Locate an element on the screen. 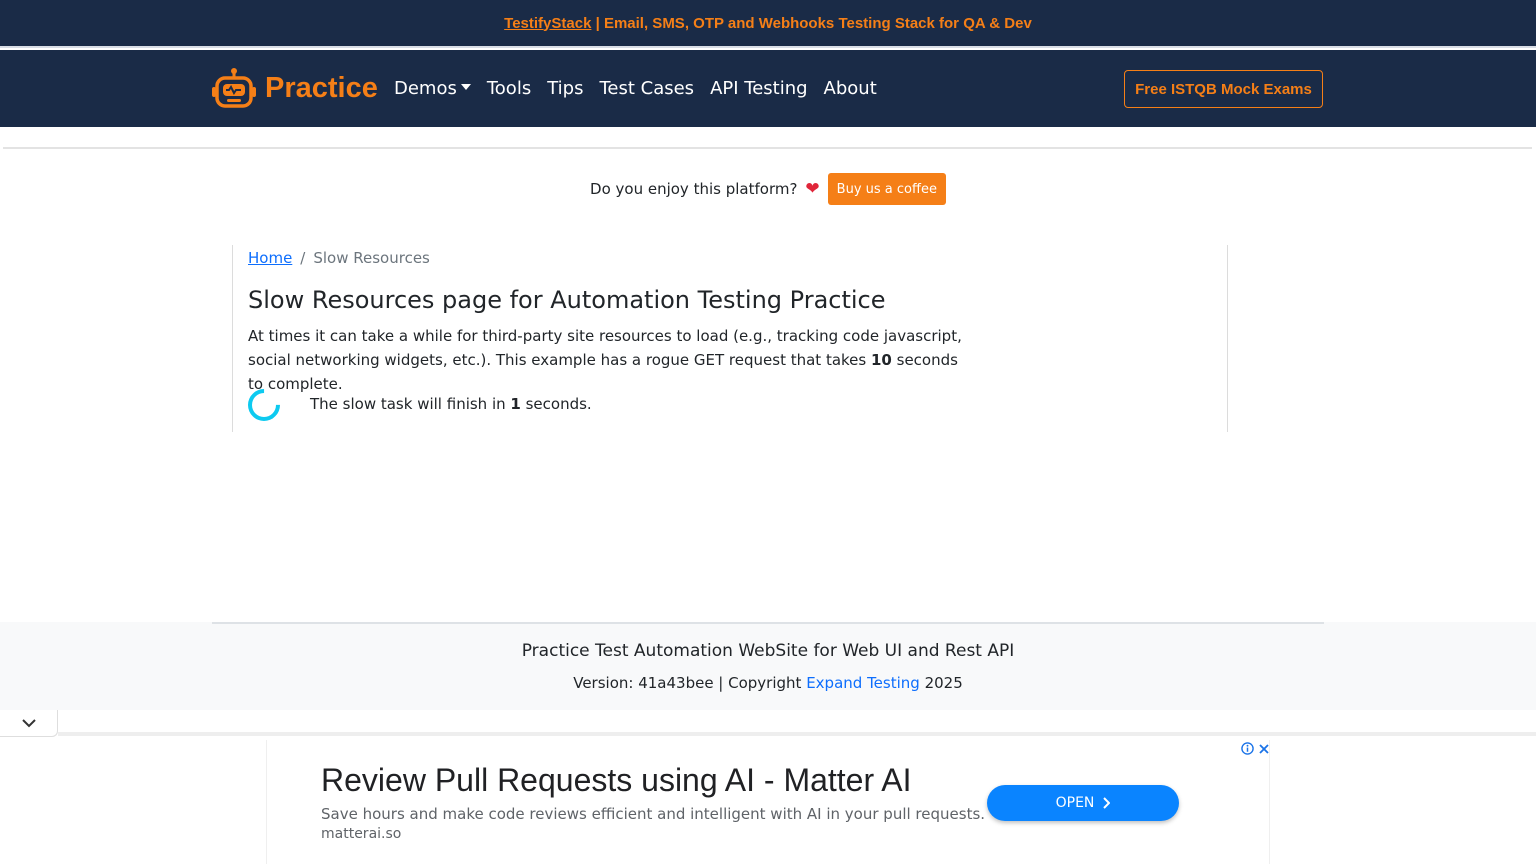 The image size is (1536, 864). testifystack-link: TestifyStack is located at coordinates (547, 23).